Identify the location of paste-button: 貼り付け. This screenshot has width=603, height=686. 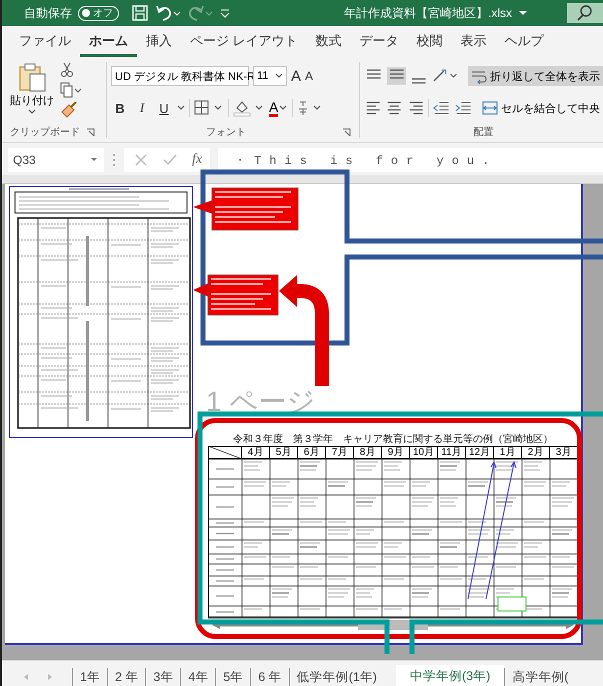
(32, 90).